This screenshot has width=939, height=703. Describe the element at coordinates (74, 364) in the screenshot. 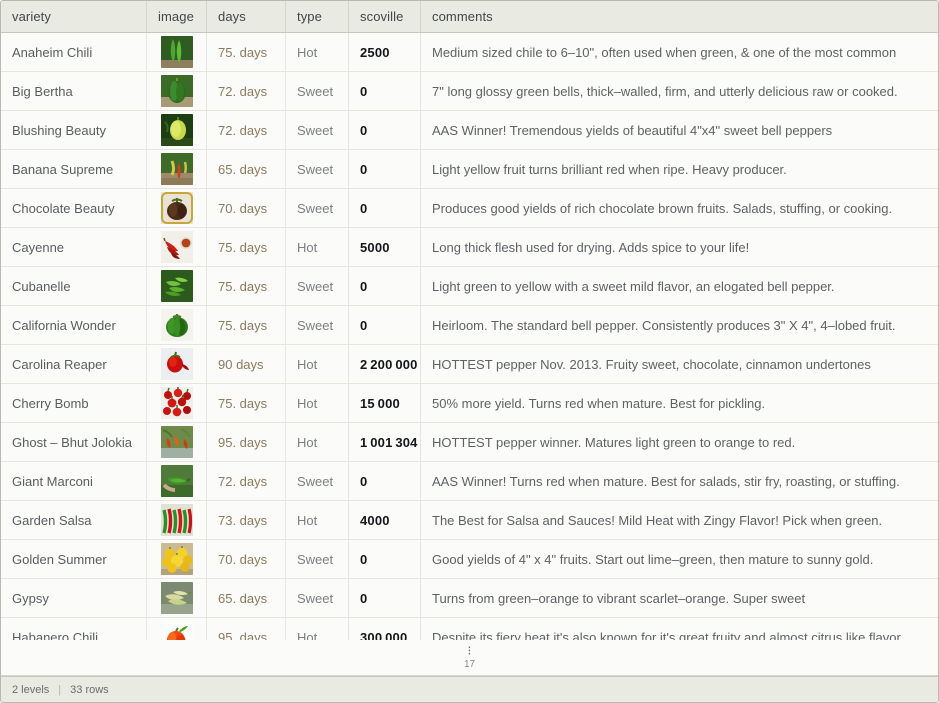

I see `cell-variety: Carolina Reaper` at that location.